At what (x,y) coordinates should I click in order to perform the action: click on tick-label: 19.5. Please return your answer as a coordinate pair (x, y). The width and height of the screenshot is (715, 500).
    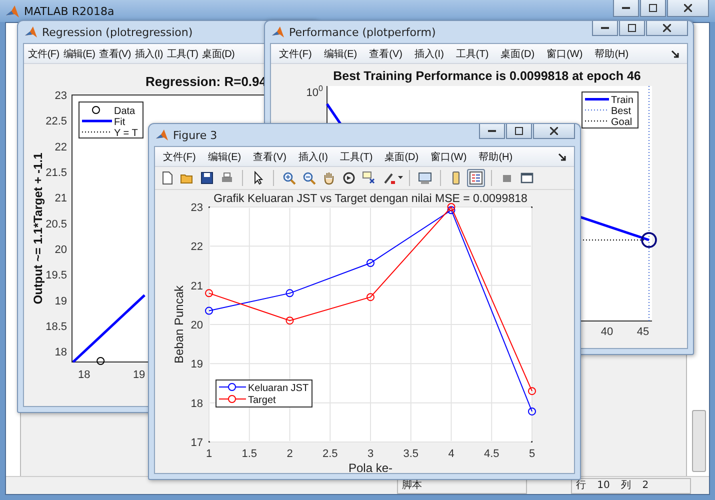
    Looking at the image, I should click on (56, 276).